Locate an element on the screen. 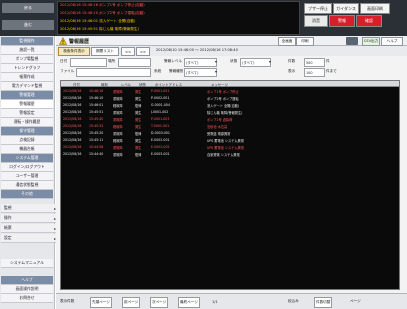  sidebar-menu-operate: 操作 ▸ is located at coordinates (30, 218).